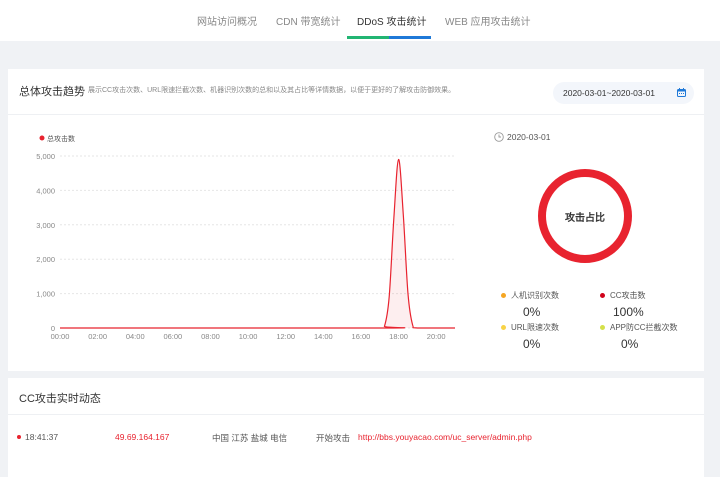 This screenshot has height=477, width=720. I want to click on date-range-value: 2020-03-01~2020-03-01, so click(609, 93).